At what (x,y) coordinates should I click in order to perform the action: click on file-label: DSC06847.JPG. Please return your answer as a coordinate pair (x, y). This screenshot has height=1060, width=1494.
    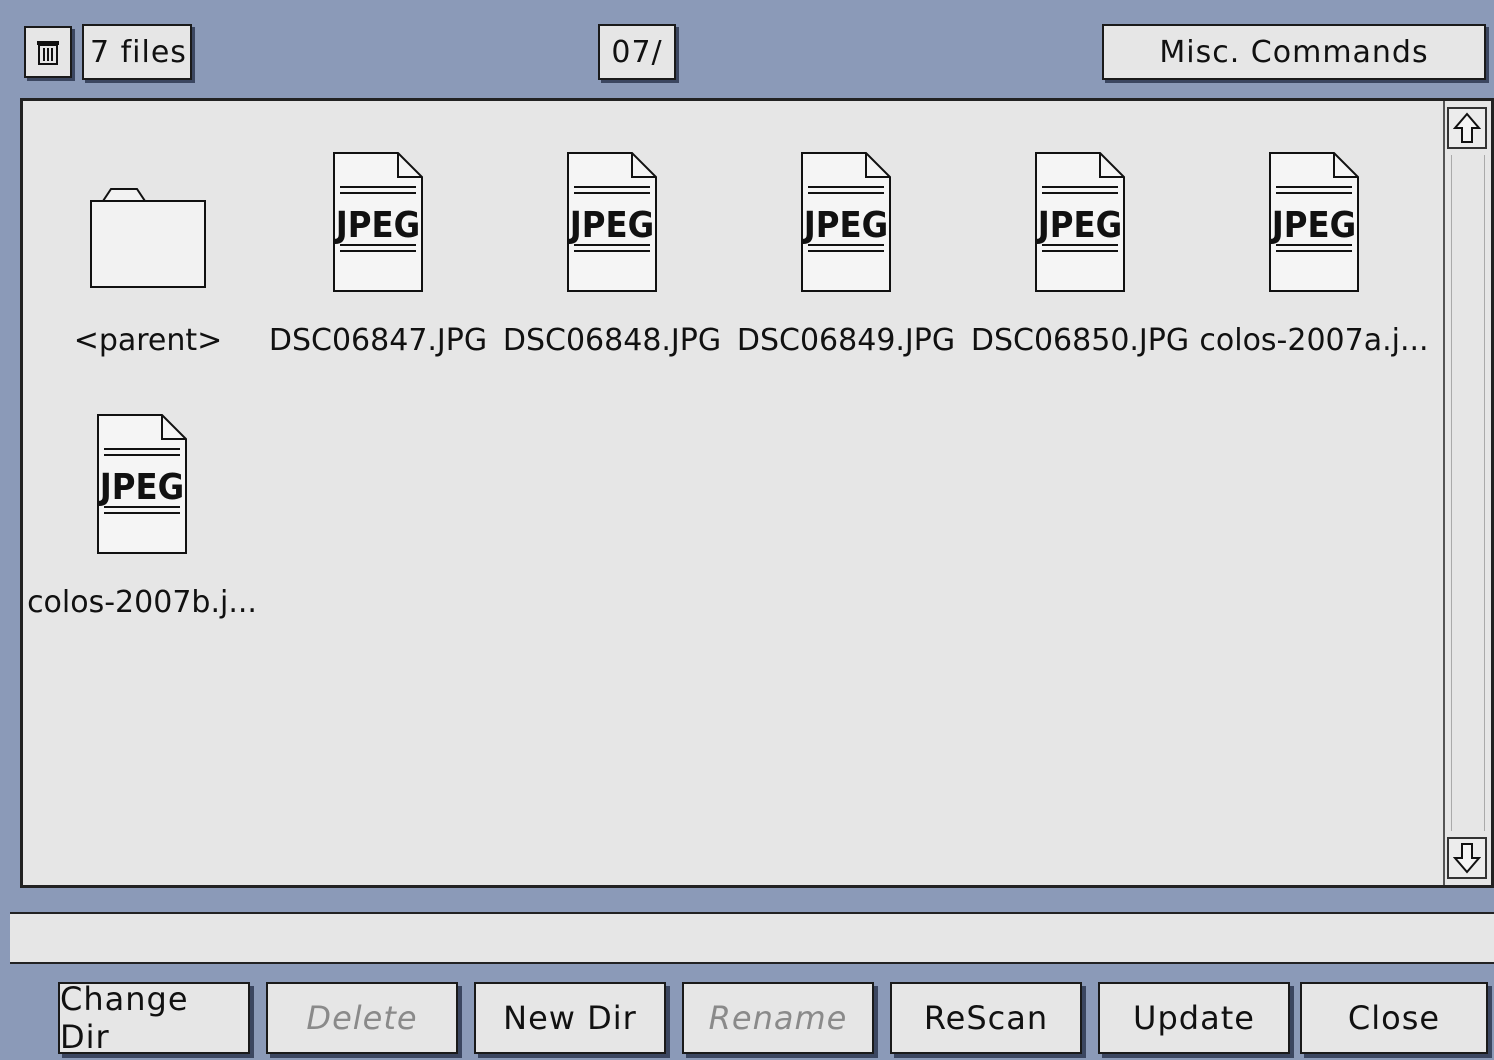
    Looking at the image, I should click on (378, 340).